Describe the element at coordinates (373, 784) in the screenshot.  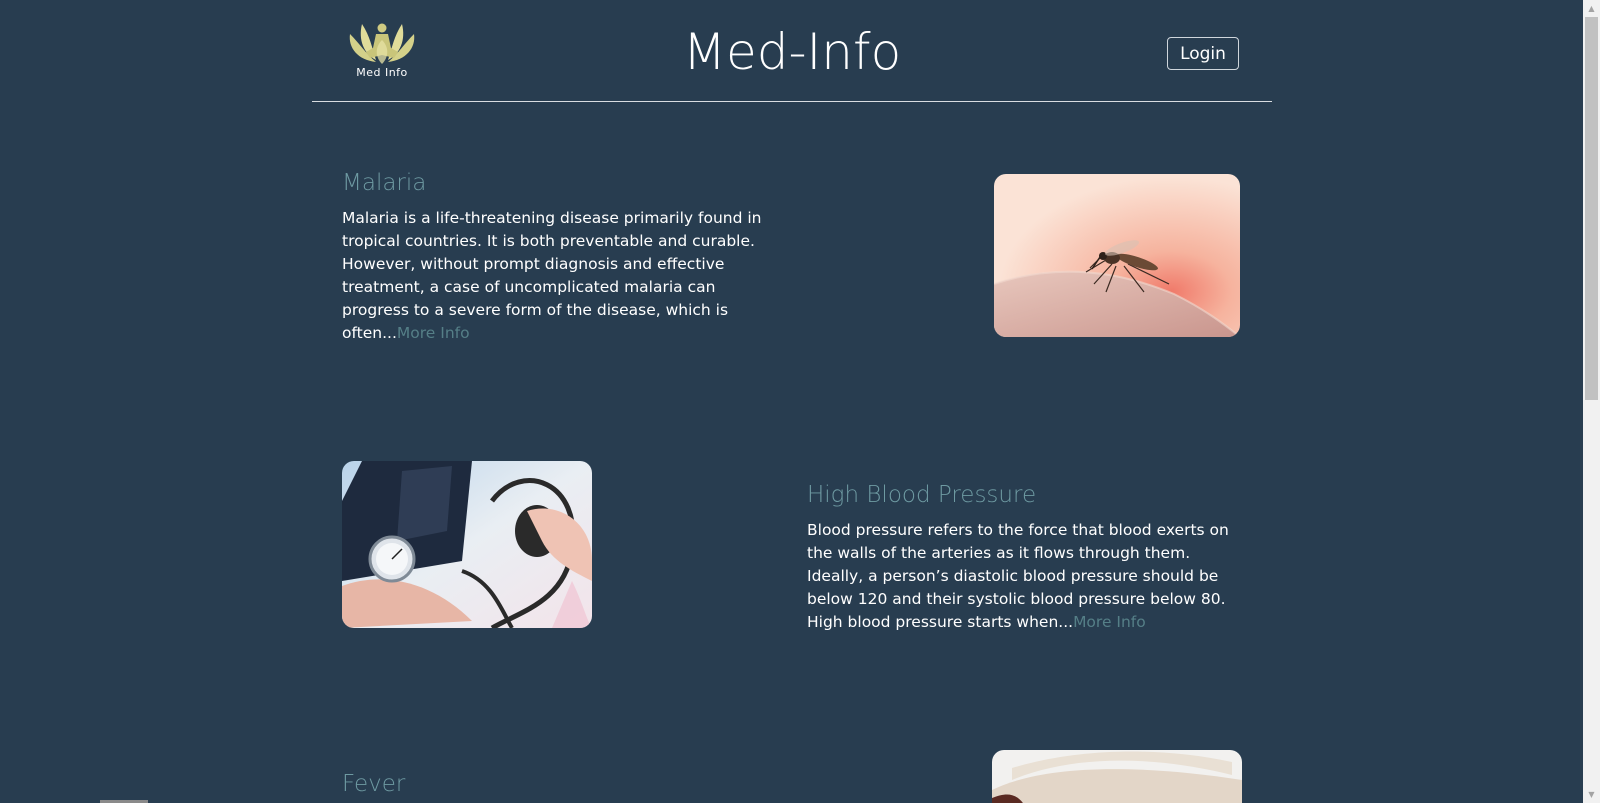
I see `article-title-fever: Fever` at that location.